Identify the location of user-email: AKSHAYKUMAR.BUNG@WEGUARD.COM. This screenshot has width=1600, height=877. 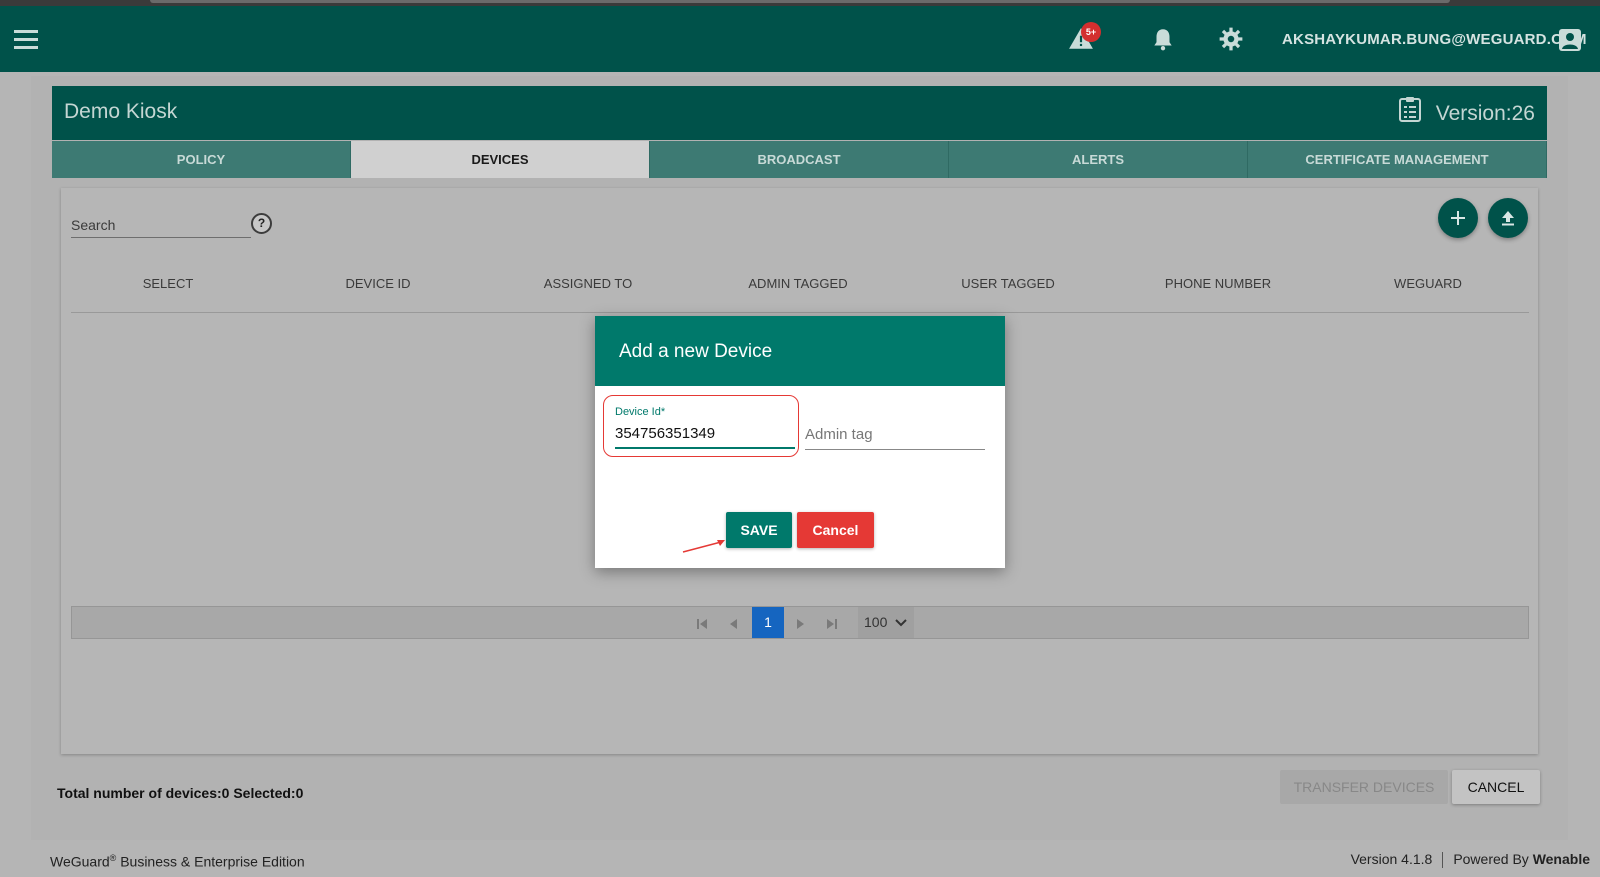
(1434, 39).